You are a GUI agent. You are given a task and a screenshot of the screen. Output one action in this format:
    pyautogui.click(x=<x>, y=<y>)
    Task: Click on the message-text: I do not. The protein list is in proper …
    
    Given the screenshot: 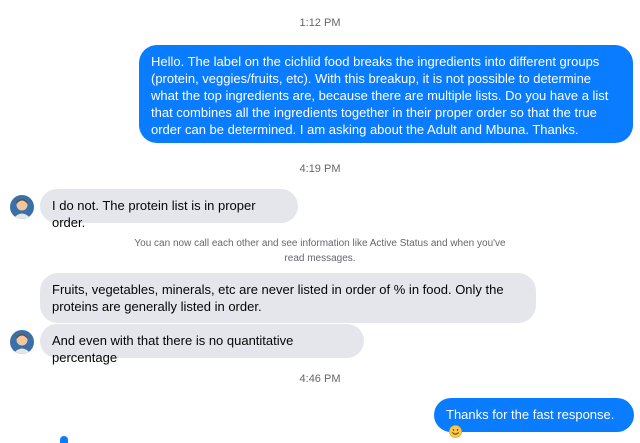 What is the action you would take?
    pyautogui.click(x=154, y=214)
    